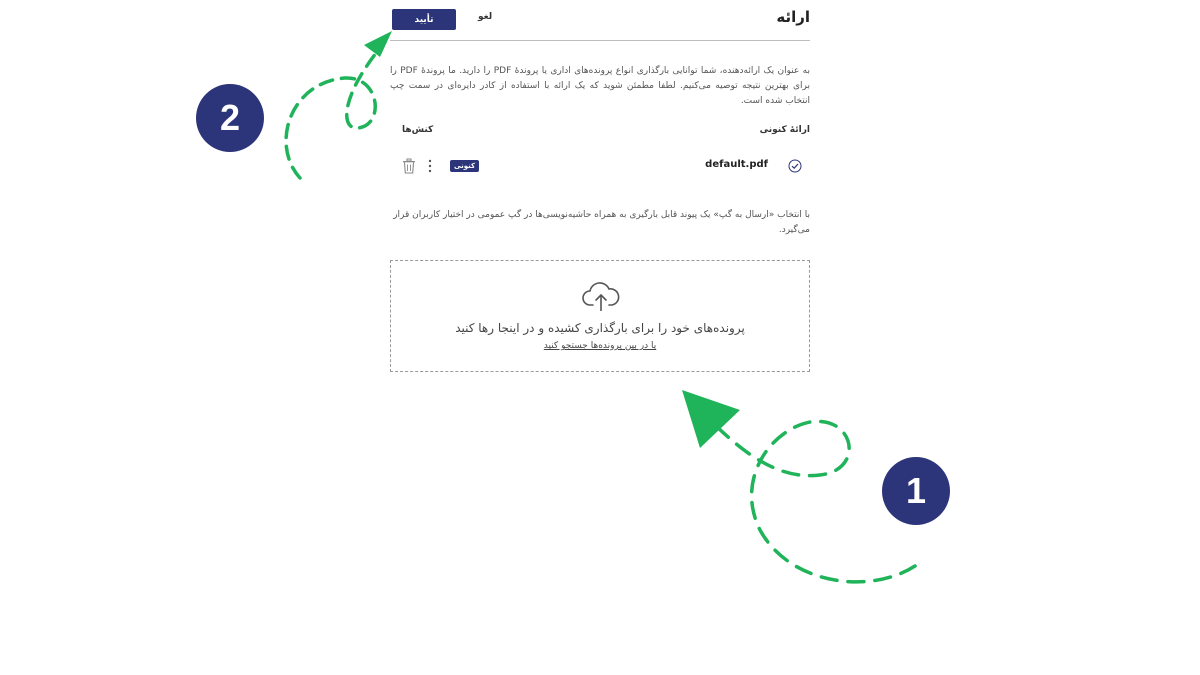  What do you see at coordinates (601, 296) in the screenshot?
I see `cloud-upload-icon` at bounding box center [601, 296].